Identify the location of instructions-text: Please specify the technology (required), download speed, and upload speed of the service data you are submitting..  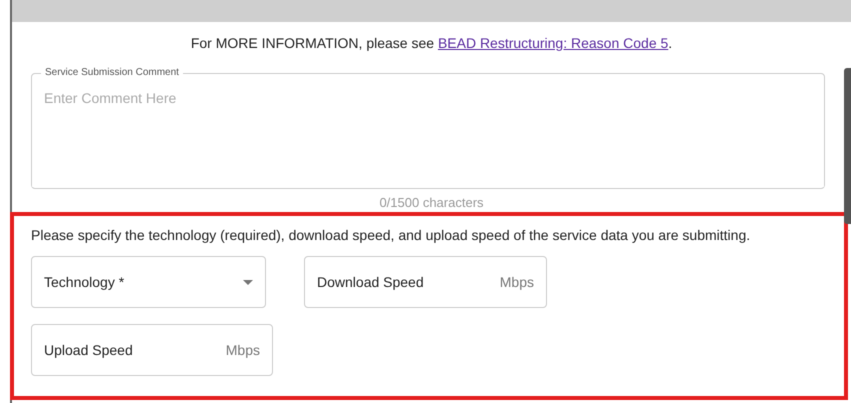
(391, 235).